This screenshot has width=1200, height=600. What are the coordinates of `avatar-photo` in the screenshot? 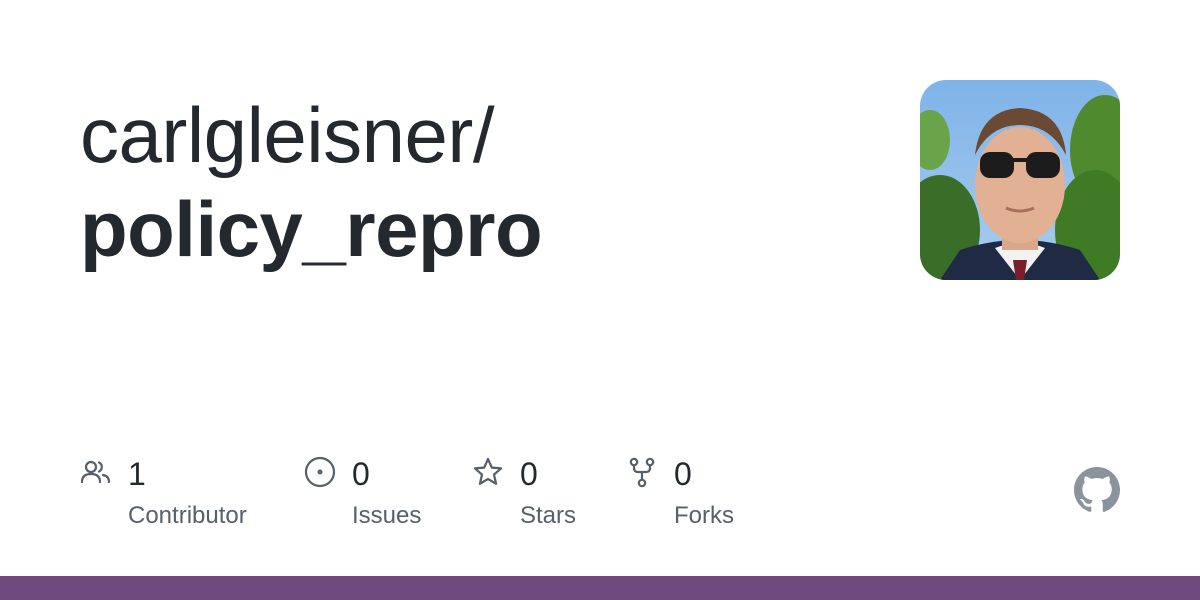 It's located at (1020, 180).